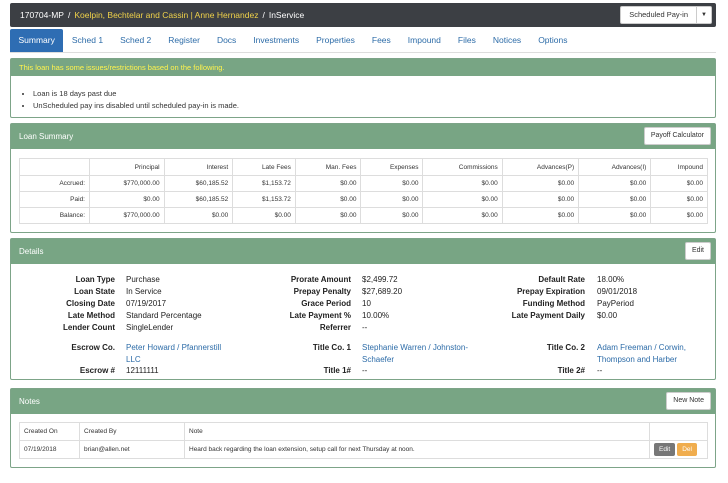  Describe the element at coordinates (335, 327) in the screenshot. I see `referrer-label: Referrer` at that location.